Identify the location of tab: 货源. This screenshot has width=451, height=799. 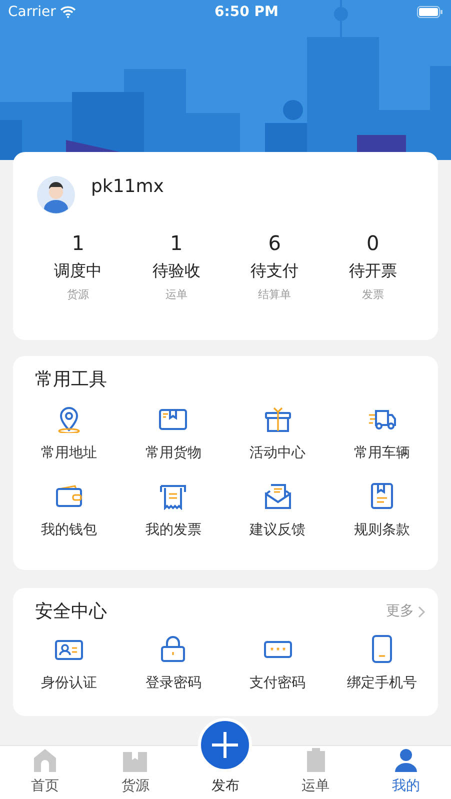
(135, 772).